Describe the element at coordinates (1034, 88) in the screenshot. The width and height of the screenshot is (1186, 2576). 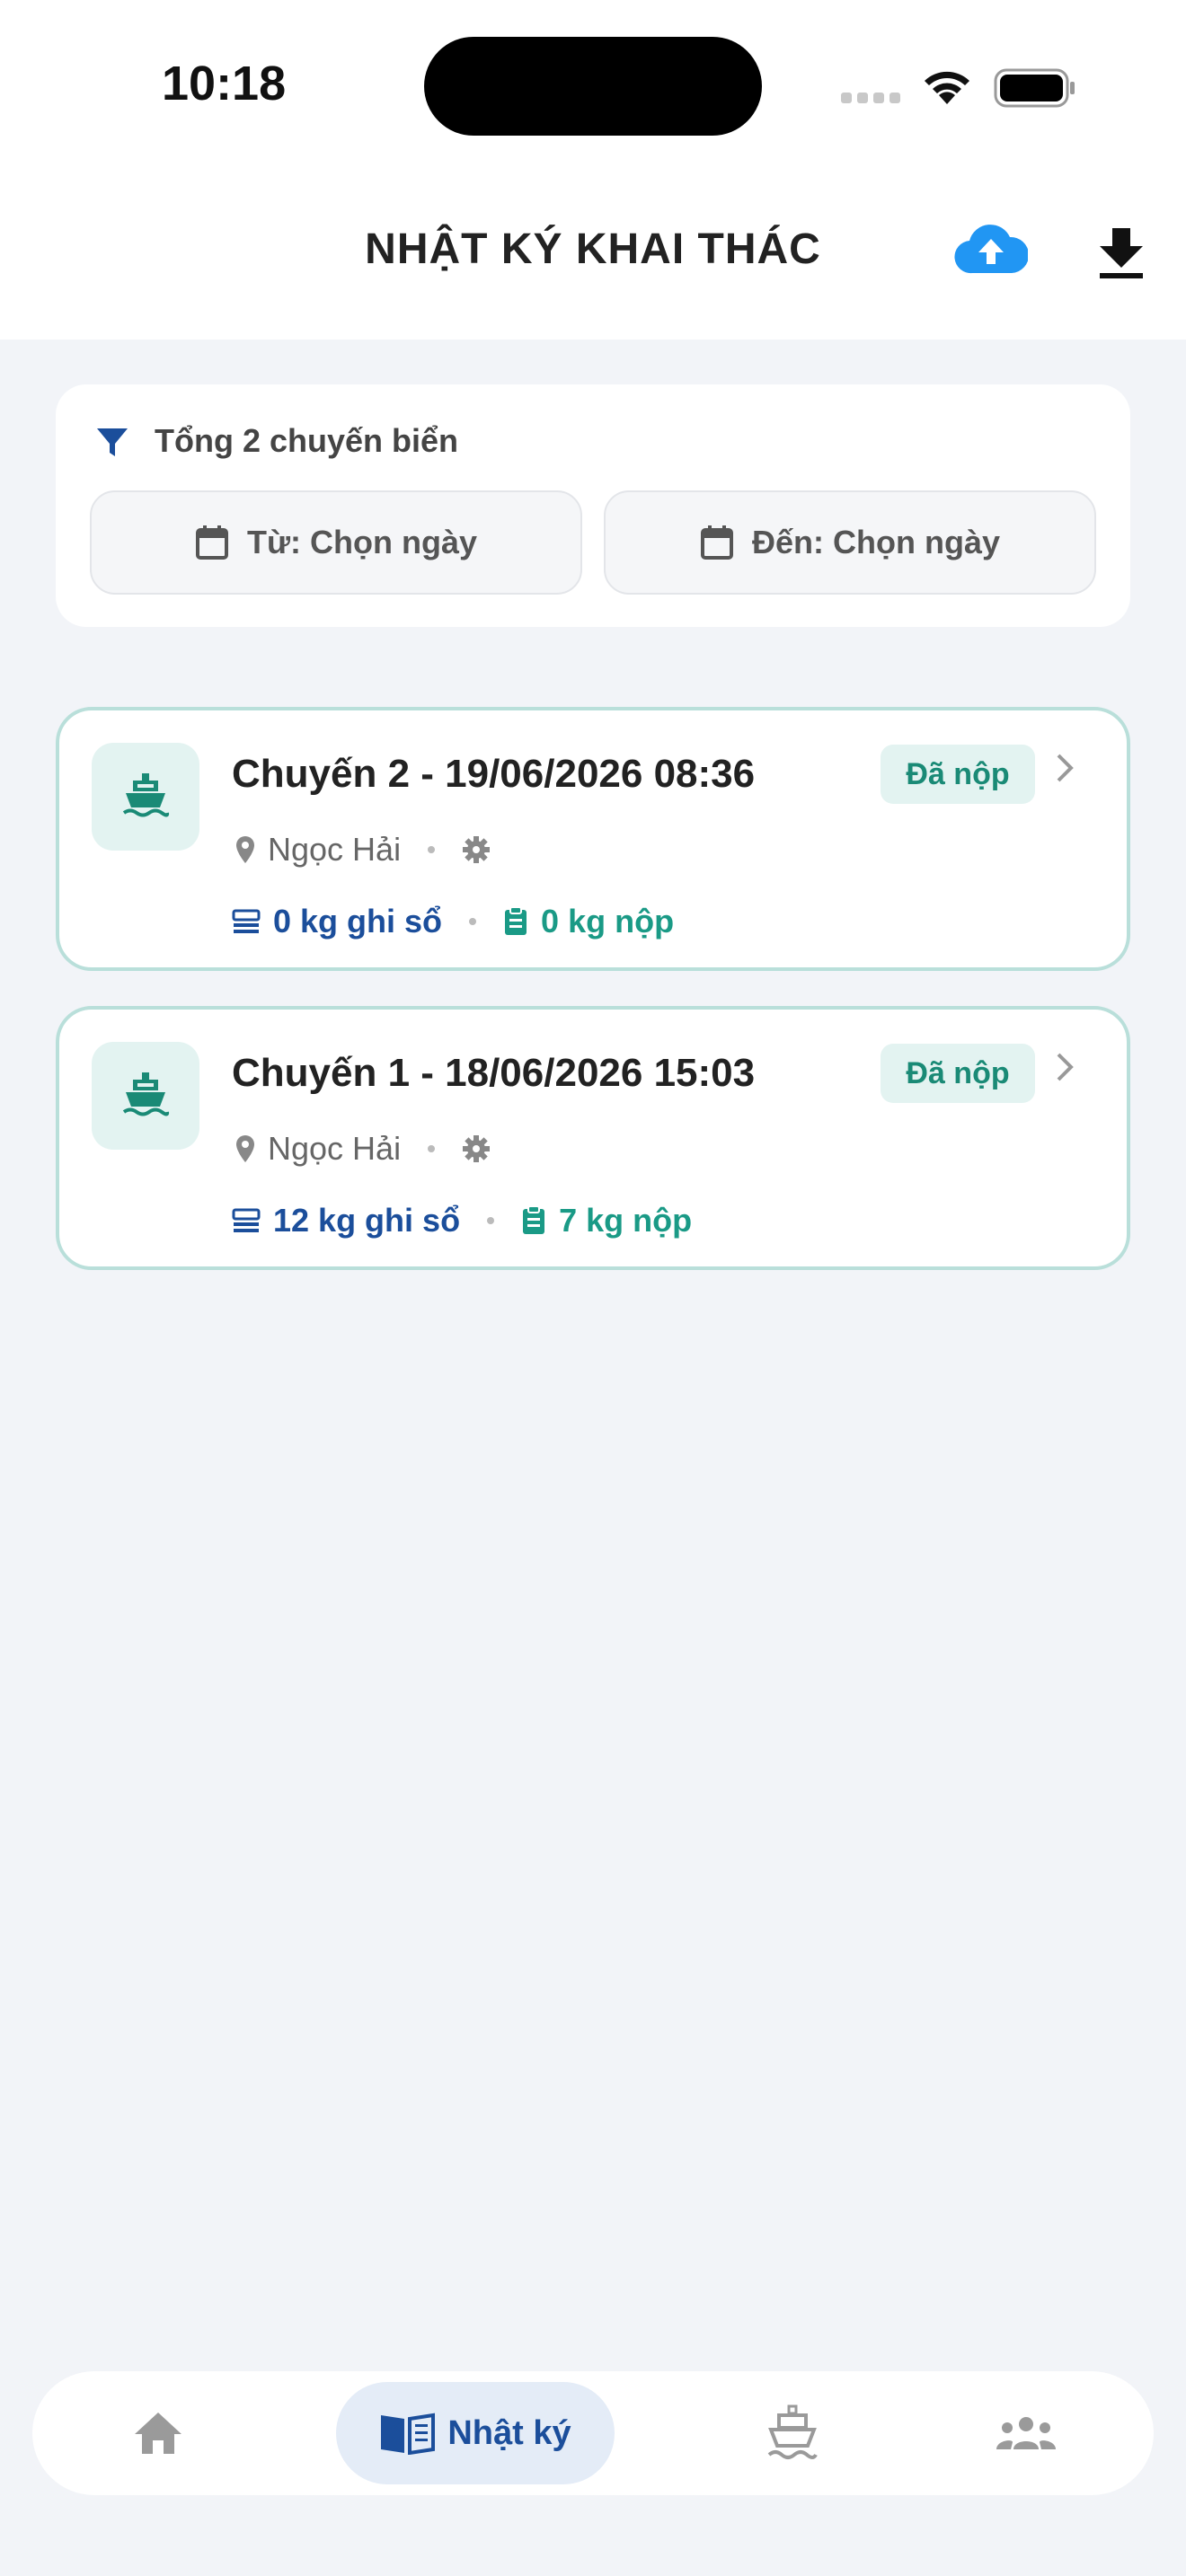
I see `battery-icon` at that location.